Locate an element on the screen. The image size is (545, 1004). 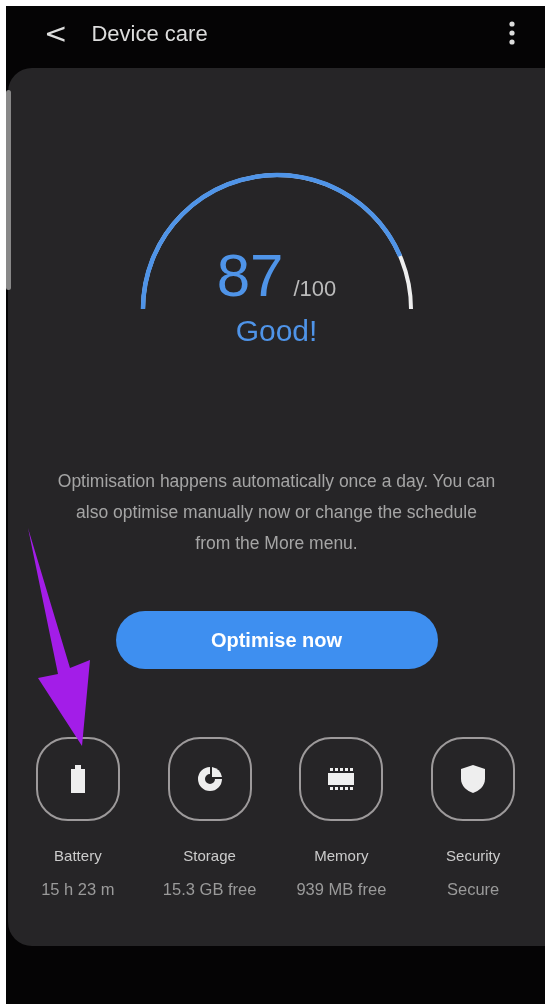
item-label: Security is located at coordinates (473, 855).